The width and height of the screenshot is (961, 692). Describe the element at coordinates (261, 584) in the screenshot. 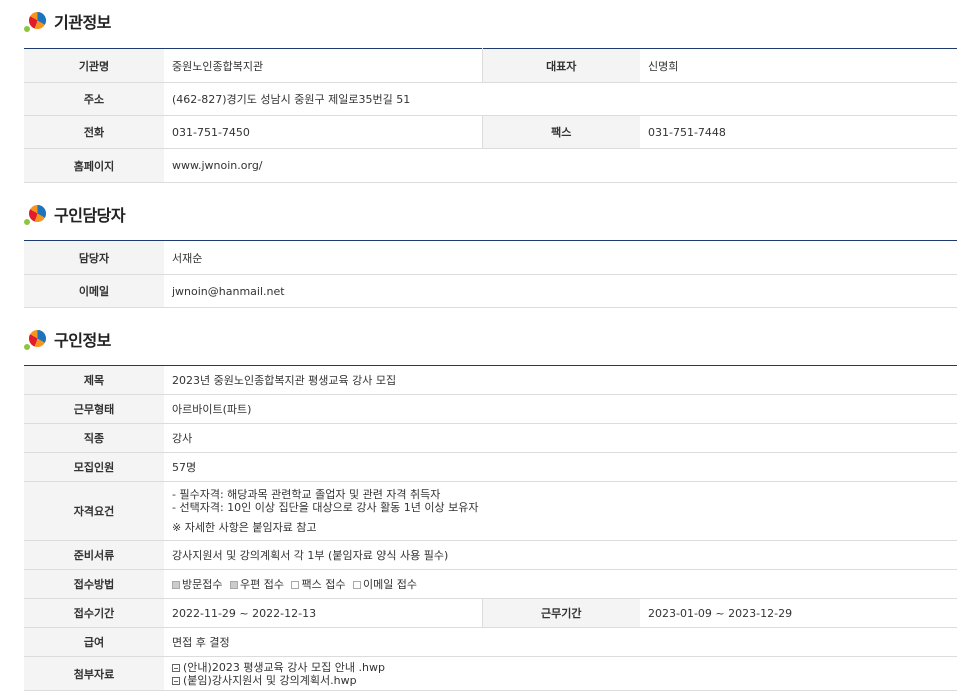

I see `method-mail-label: 우편 접수` at that location.